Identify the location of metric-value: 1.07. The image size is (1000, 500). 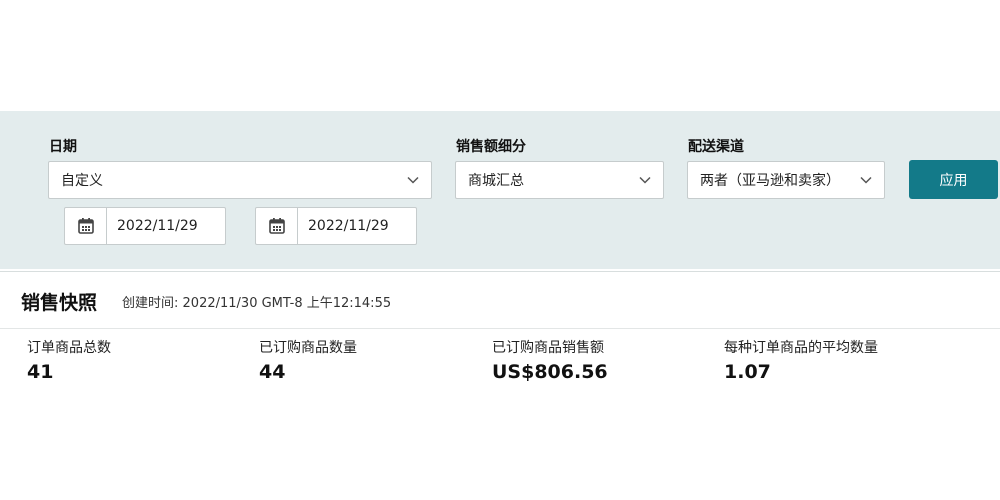
(747, 372).